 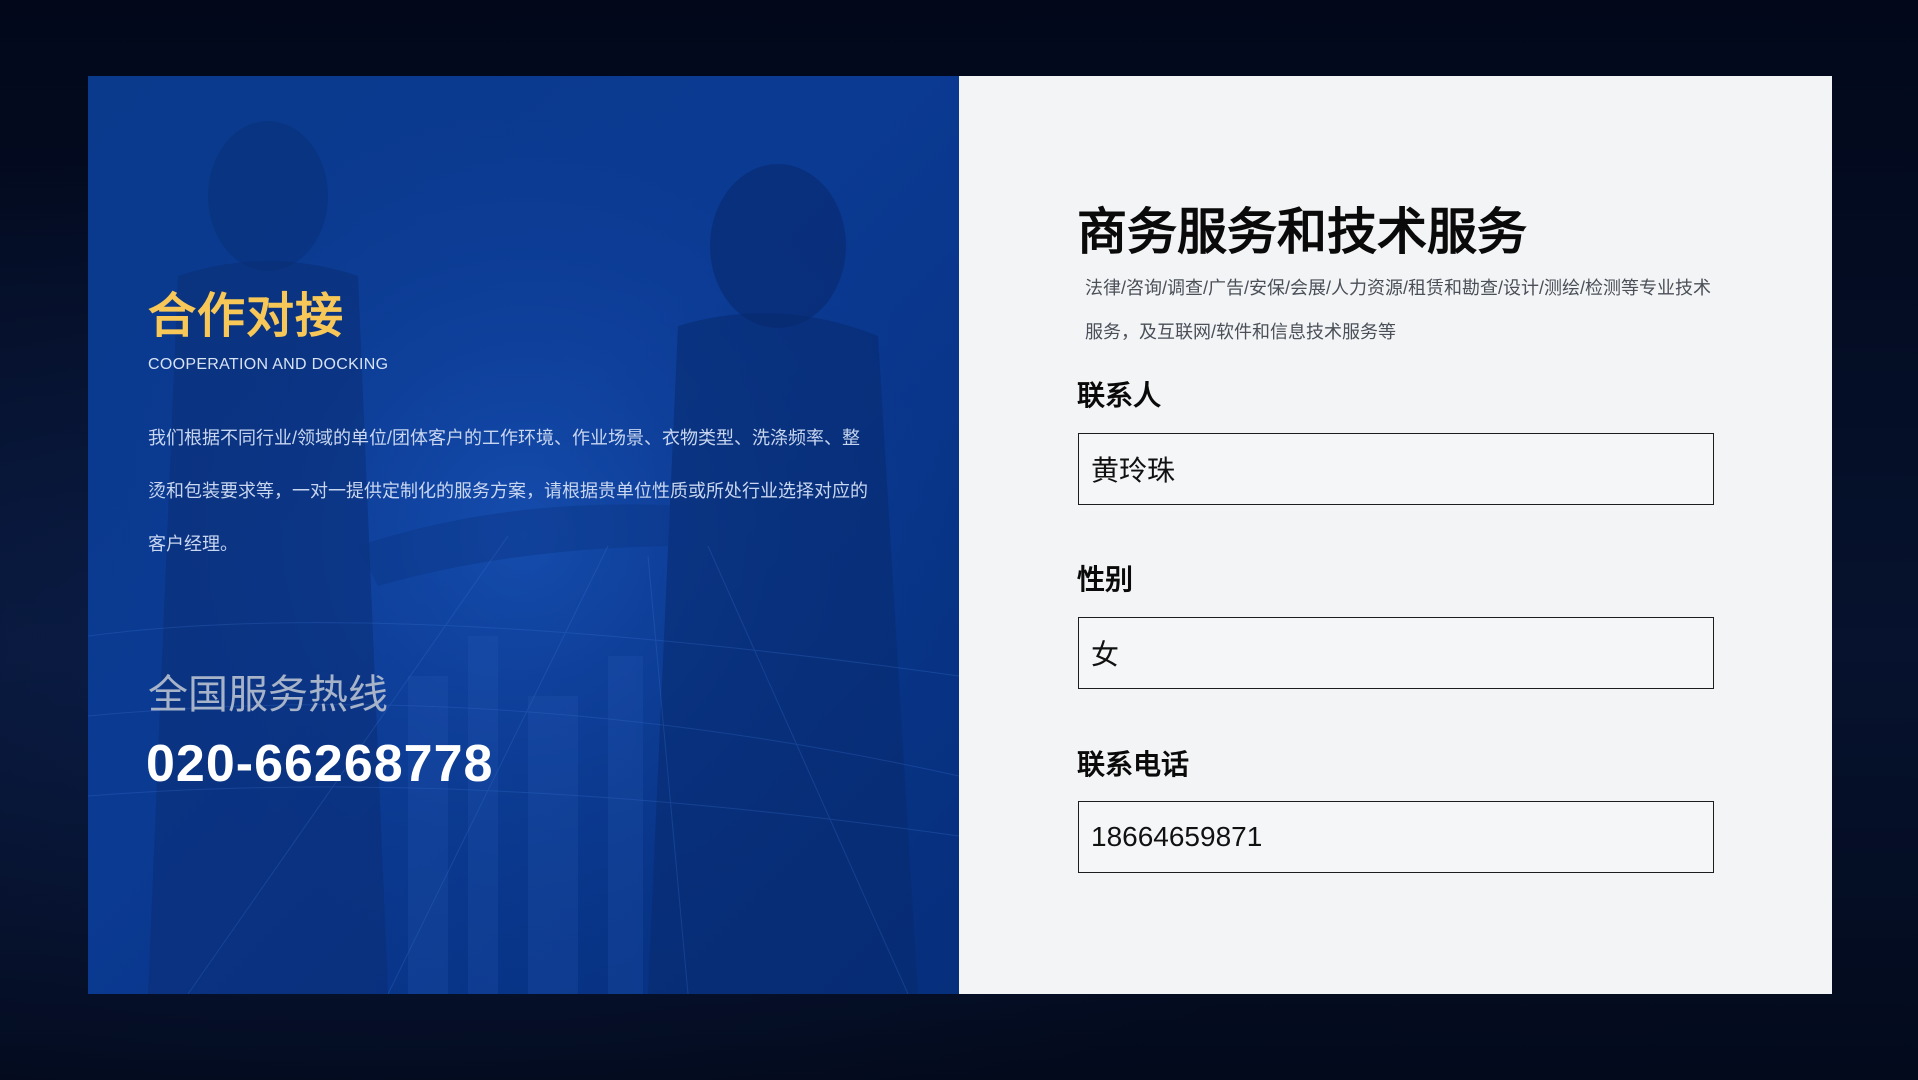 What do you see at coordinates (1396, 653) in the screenshot?
I see `gender-field` at bounding box center [1396, 653].